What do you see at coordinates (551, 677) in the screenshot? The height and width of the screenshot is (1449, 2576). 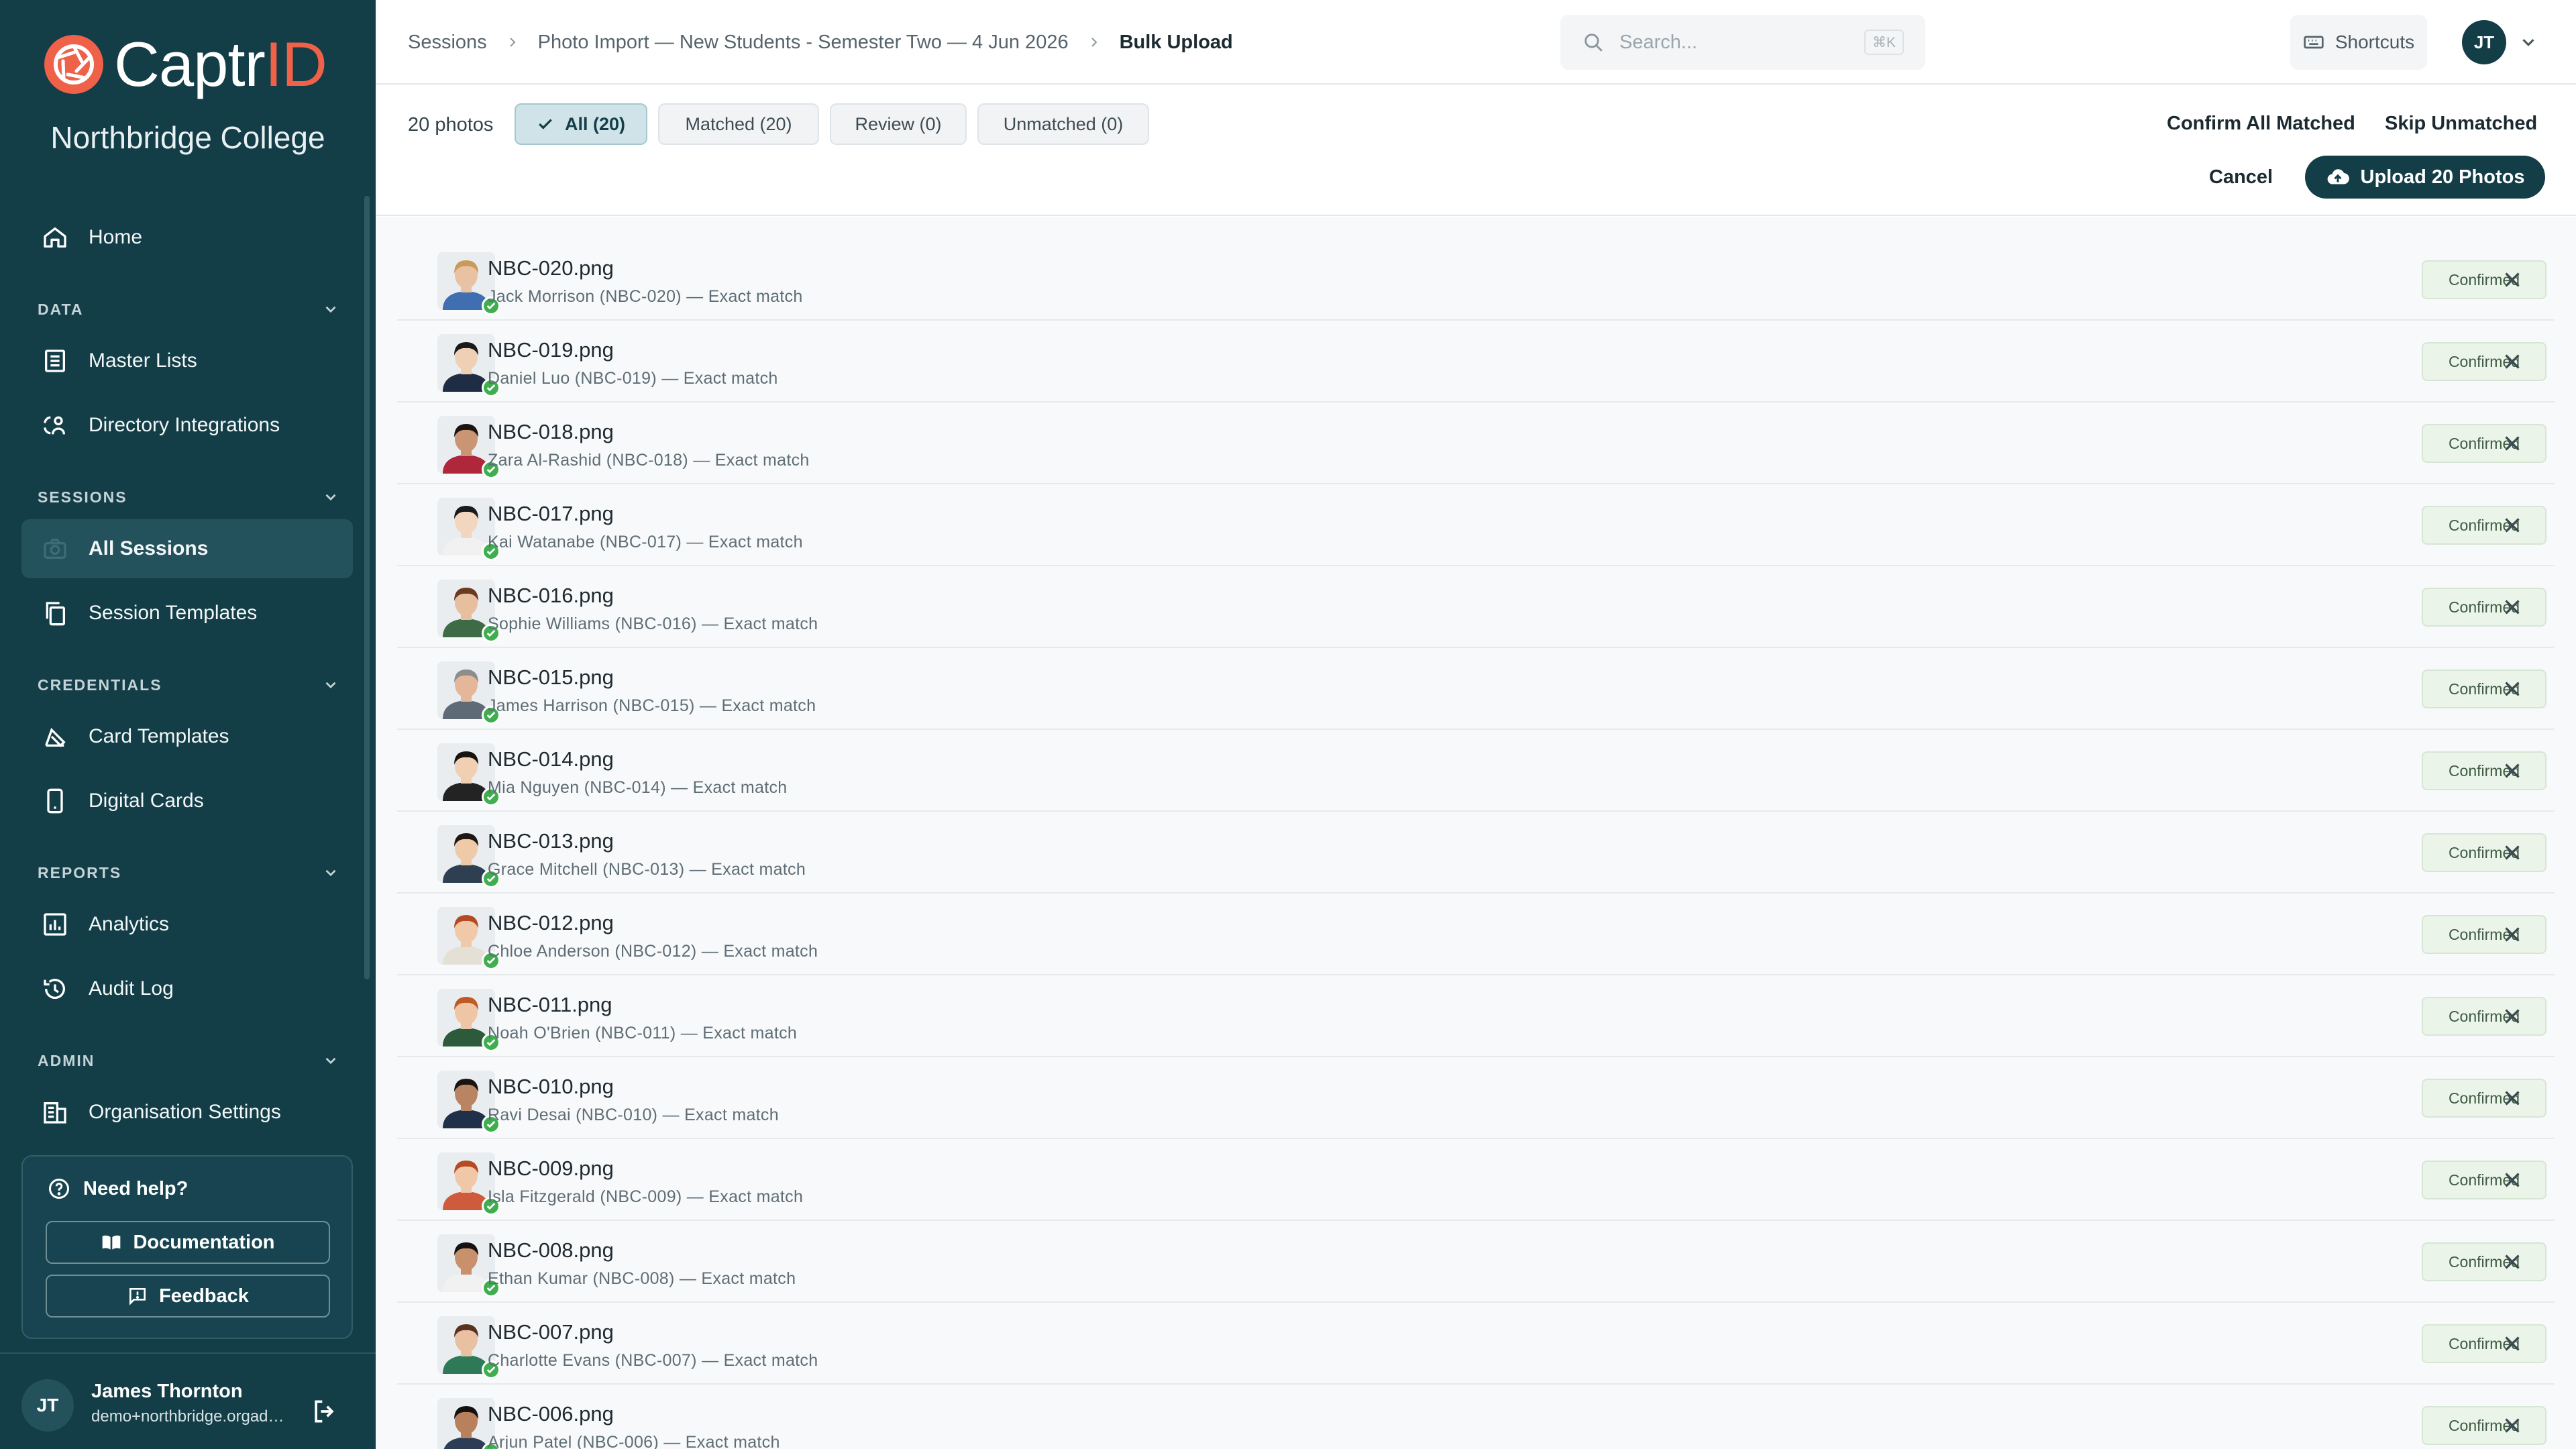 I see `file-name: NBC-015.png` at bounding box center [551, 677].